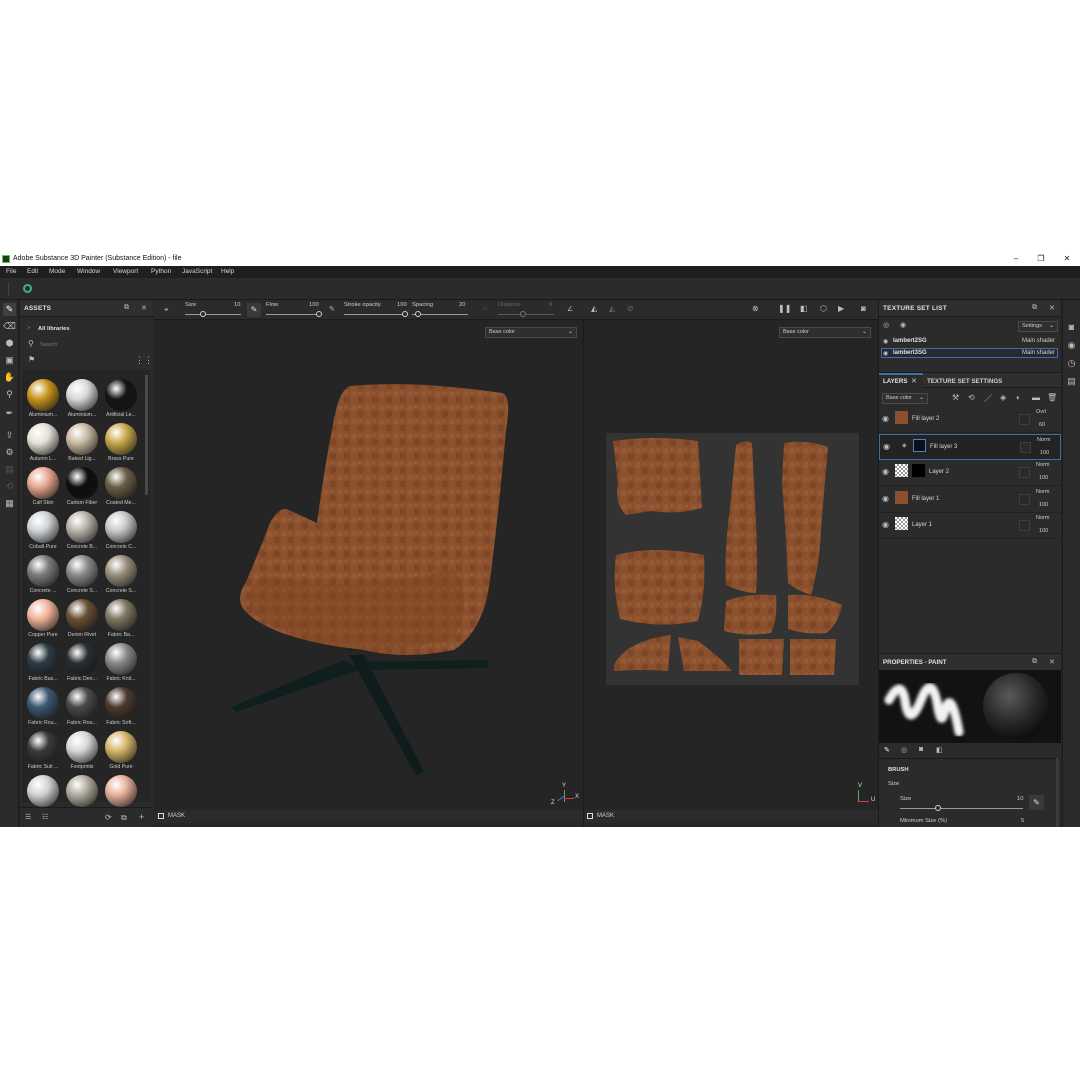 This screenshot has width=1080, height=1080. Describe the element at coordinates (1034, 662) in the screenshot. I see `undock-icon: ⧉` at that location.